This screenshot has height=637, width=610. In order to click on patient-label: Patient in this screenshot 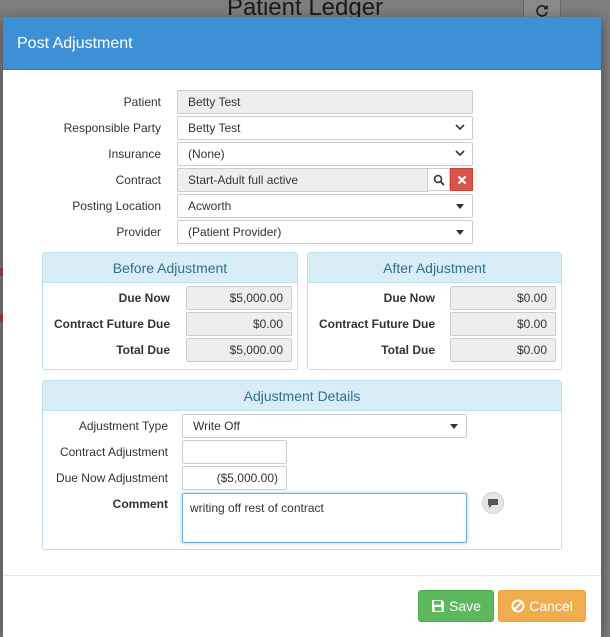, I will do `click(142, 102)`.